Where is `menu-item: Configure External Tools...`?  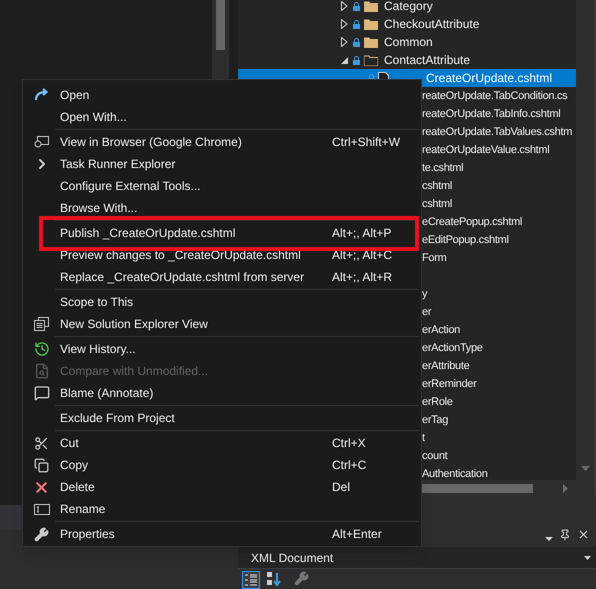 menu-item: Configure External Tools... is located at coordinates (222, 186).